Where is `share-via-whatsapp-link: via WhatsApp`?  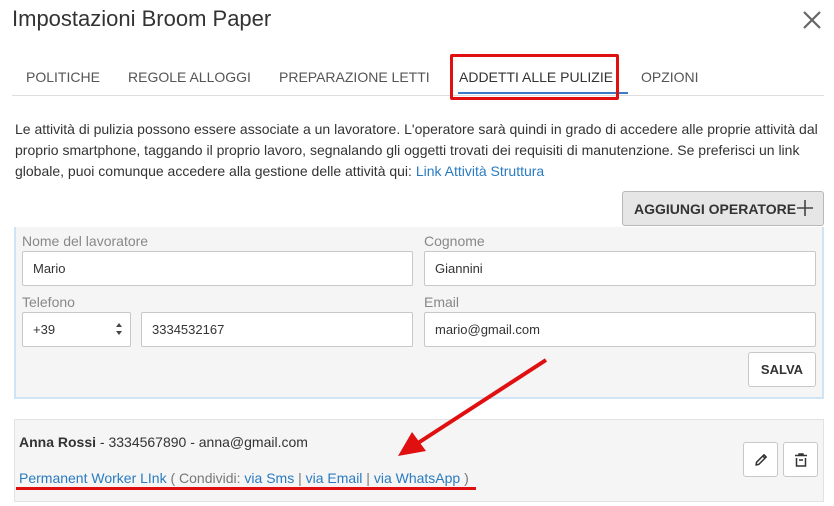
share-via-whatsapp-link: via WhatsApp is located at coordinates (417, 478).